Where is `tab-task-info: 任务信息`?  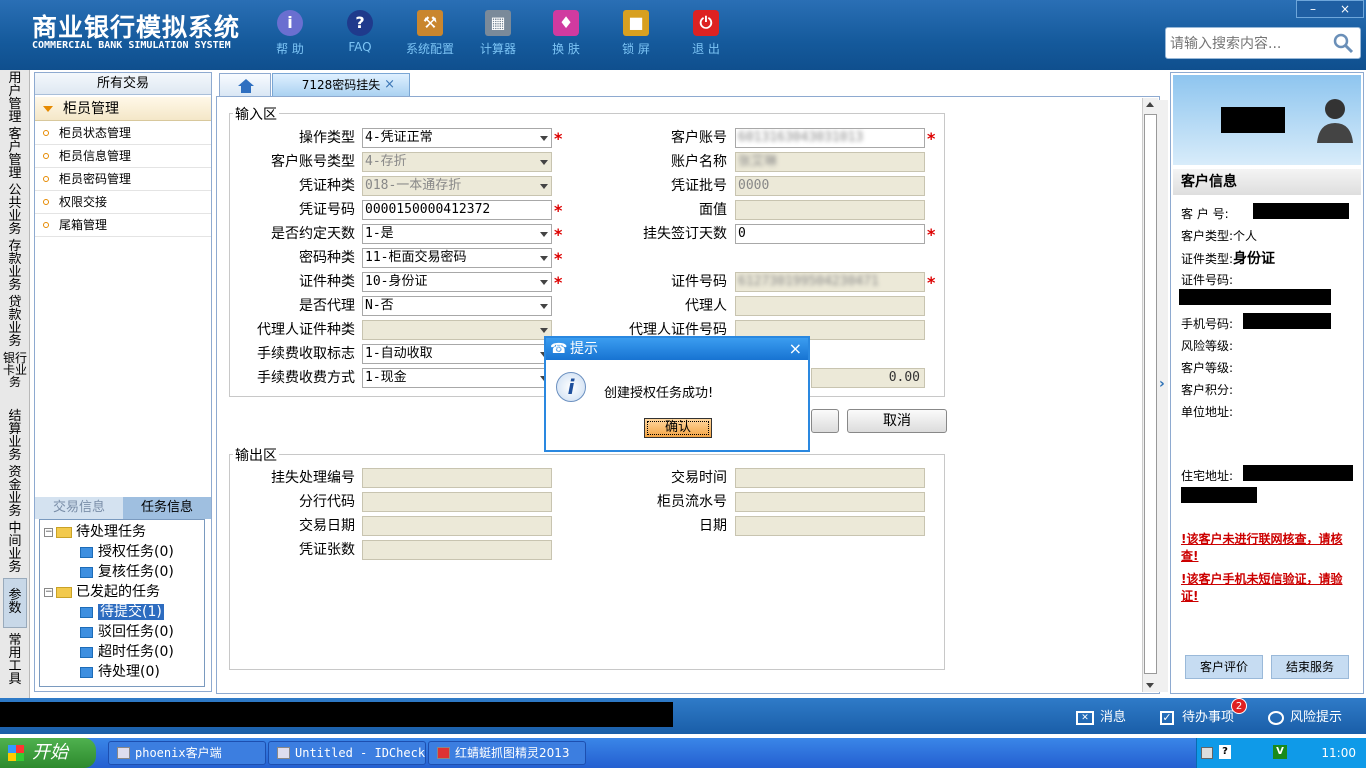
tab-task-info: 任务信息 is located at coordinates (167, 508).